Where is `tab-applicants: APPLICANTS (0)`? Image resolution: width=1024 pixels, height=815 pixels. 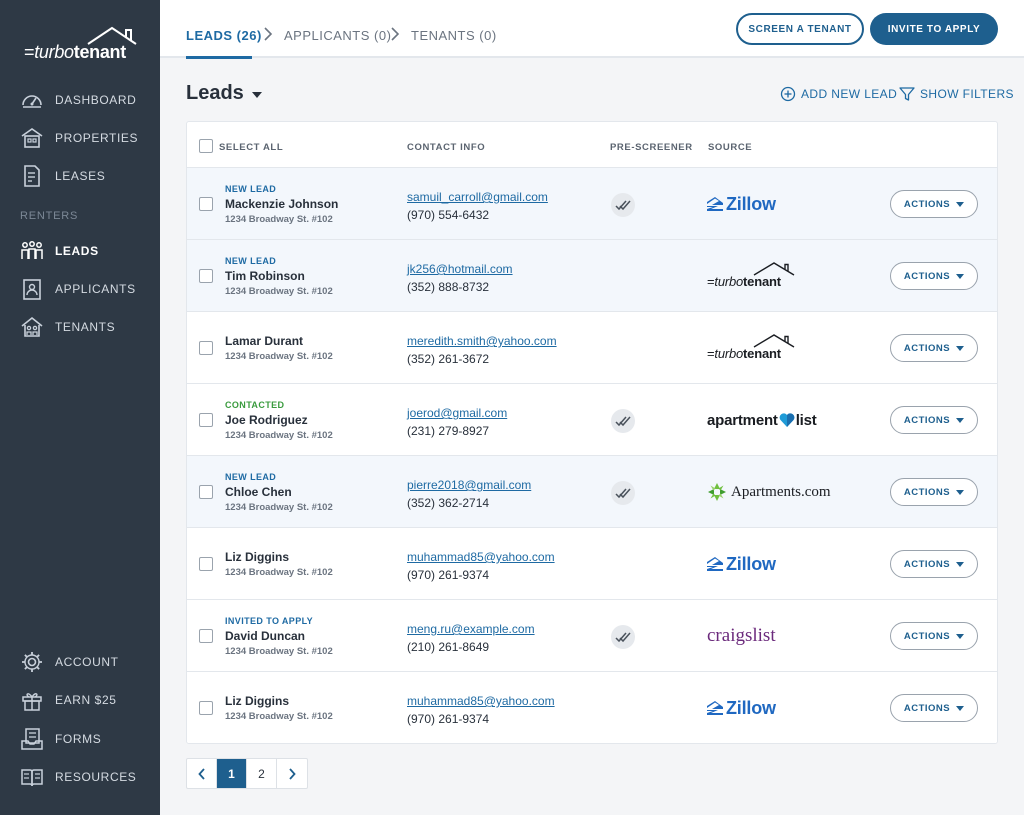 tab-applicants: APPLICANTS (0) is located at coordinates (337, 35).